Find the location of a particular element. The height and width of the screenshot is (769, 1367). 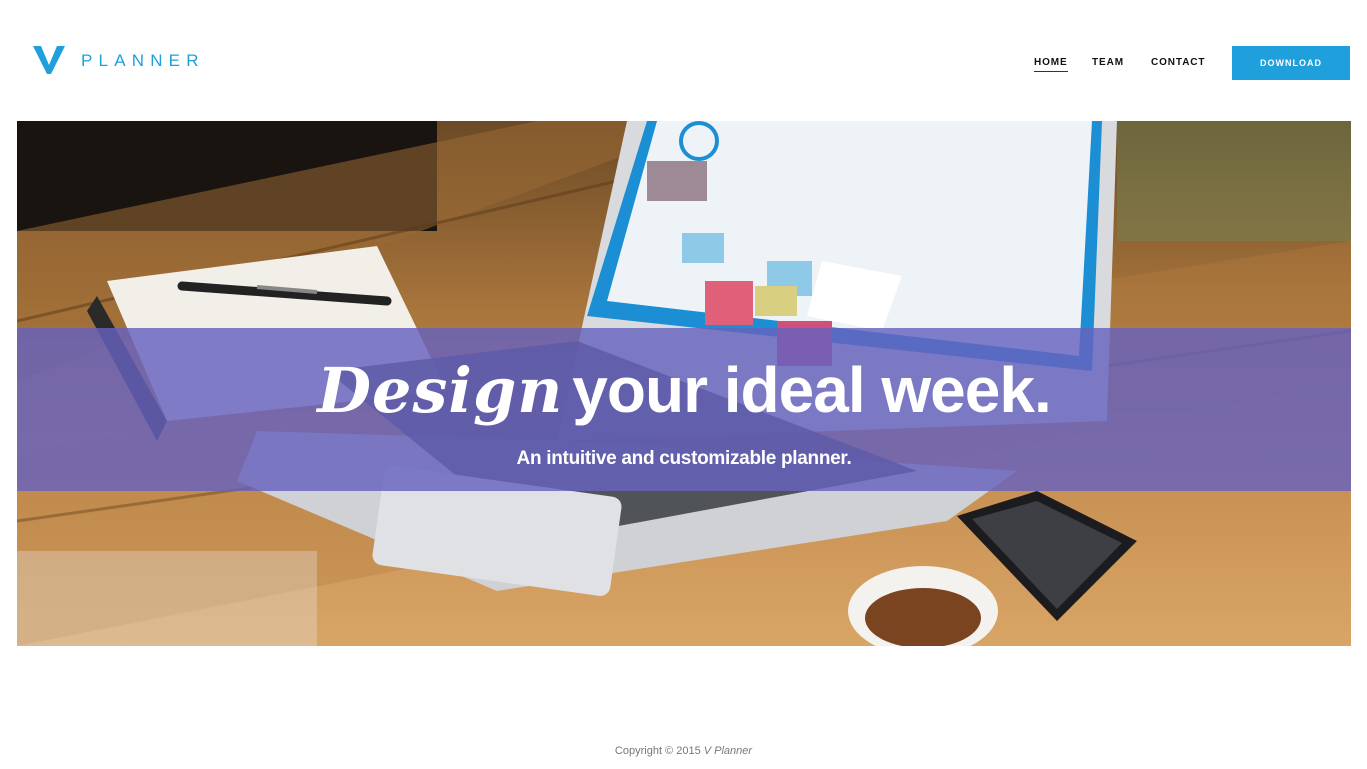

hero-headline: Design your ideal week. is located at coordinates (684, 390).